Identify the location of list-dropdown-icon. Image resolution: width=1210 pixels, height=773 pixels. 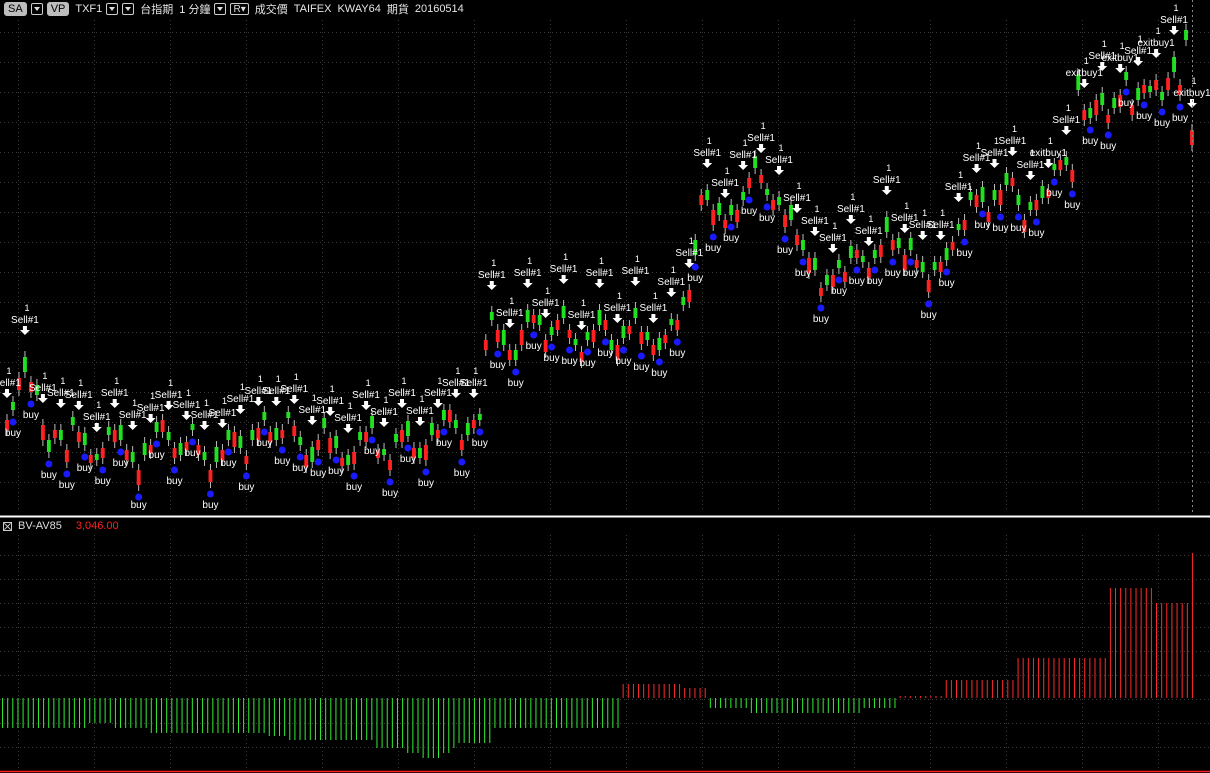
(128, 9).